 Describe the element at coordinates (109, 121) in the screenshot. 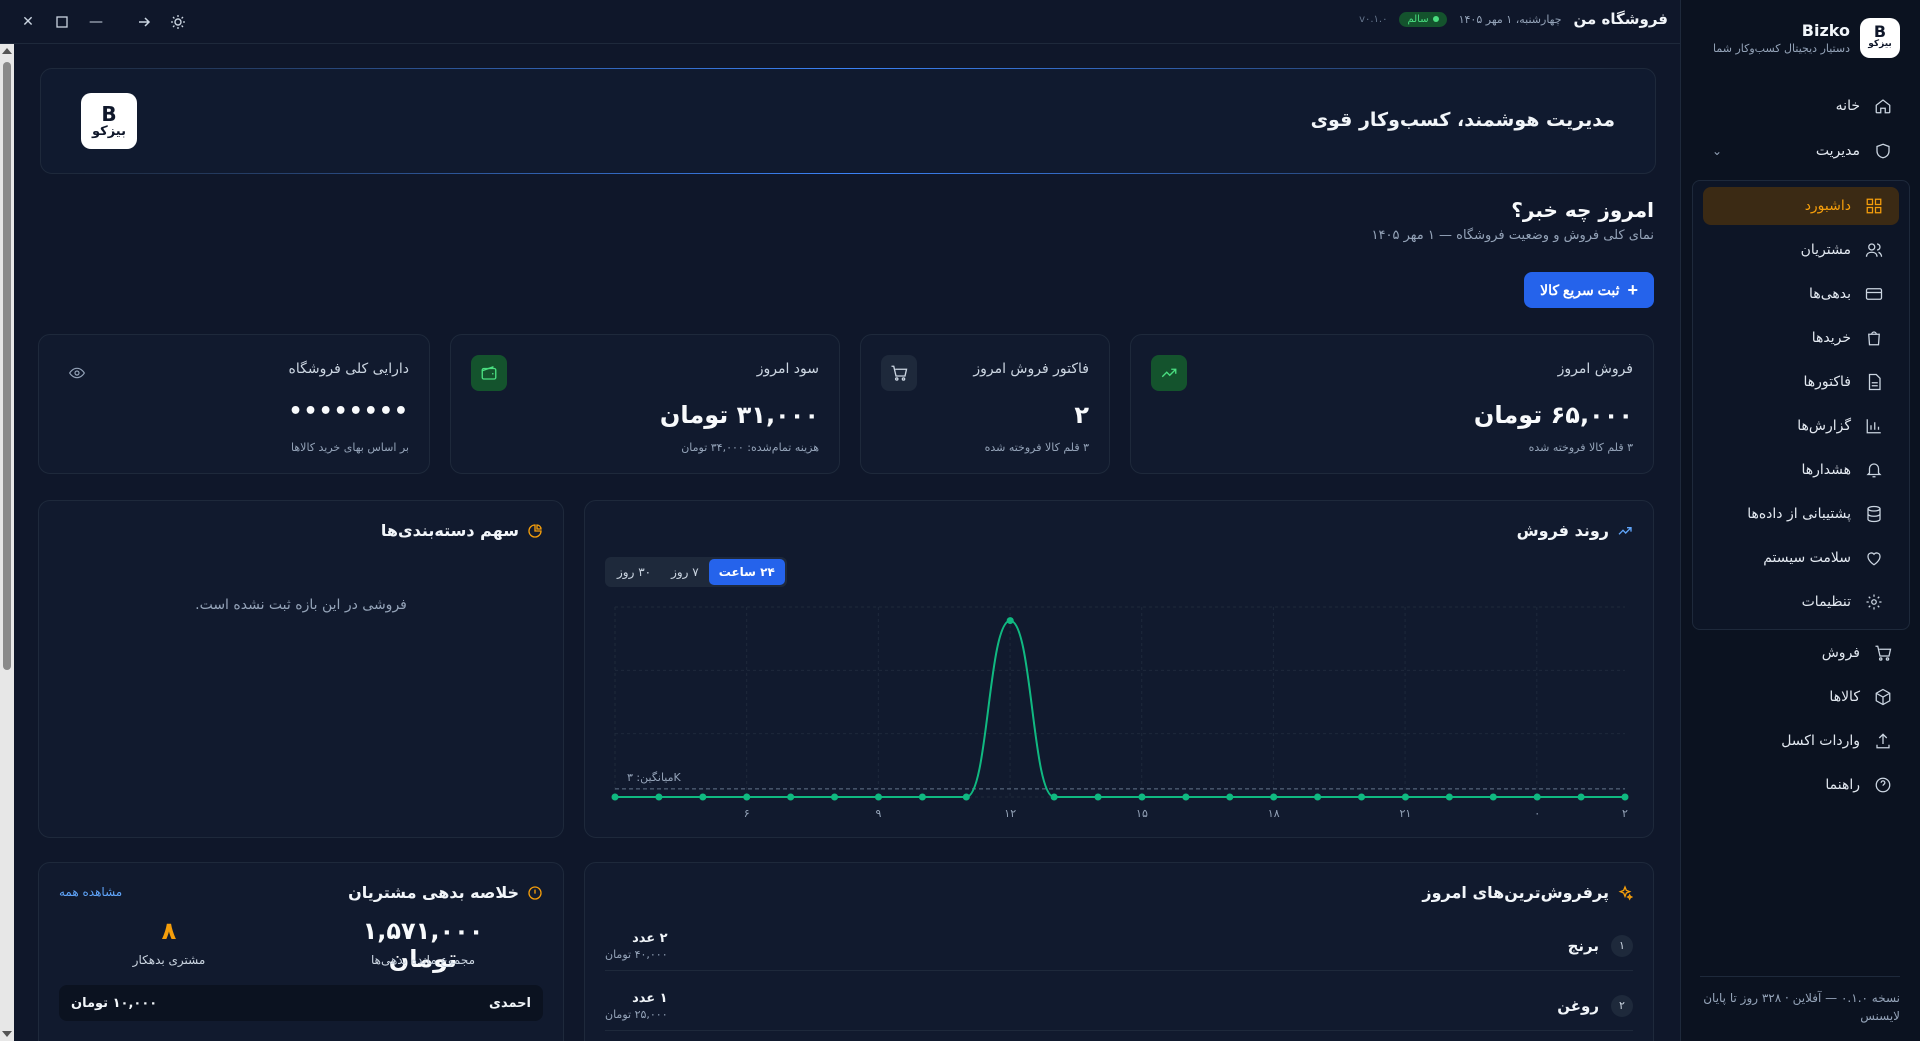

I see `hero-logo: B بیزکو` at that location.